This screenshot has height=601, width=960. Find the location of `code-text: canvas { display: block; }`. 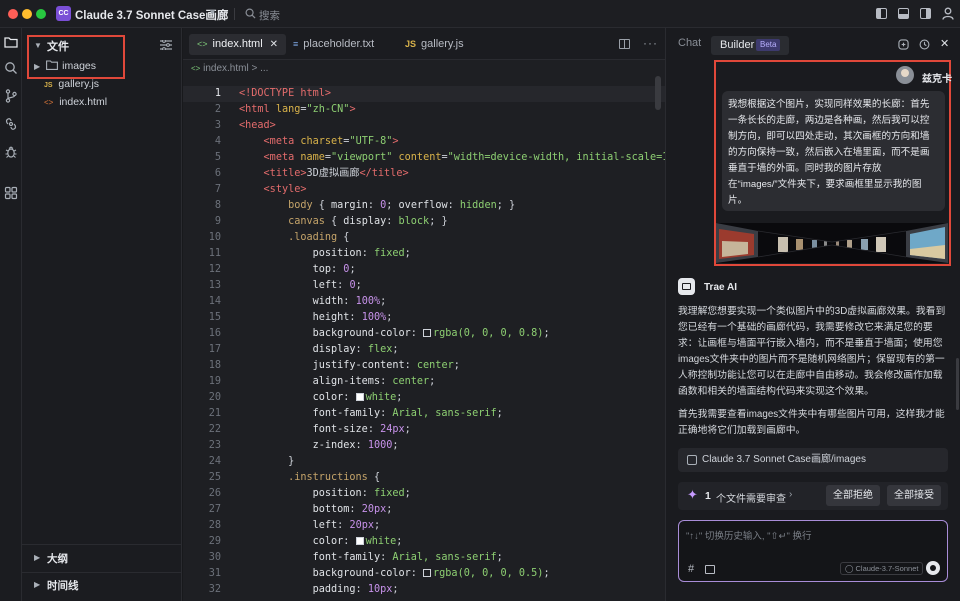

code-text: canvas { display: block; } is located at coordinates (343, 222).